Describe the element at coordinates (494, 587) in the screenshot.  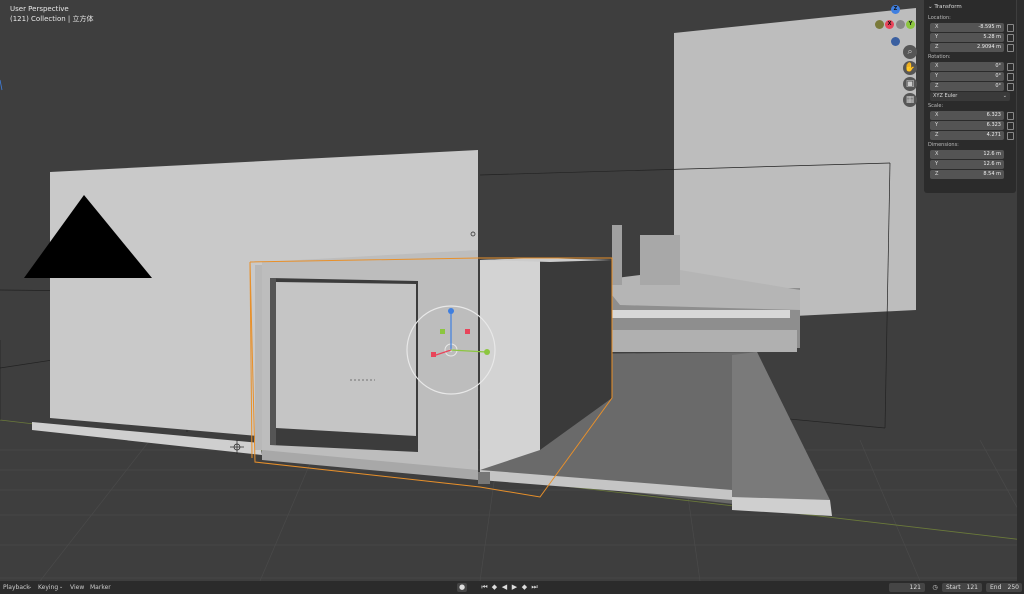
I see `prev-keyframe-icon: ◆` at that location.